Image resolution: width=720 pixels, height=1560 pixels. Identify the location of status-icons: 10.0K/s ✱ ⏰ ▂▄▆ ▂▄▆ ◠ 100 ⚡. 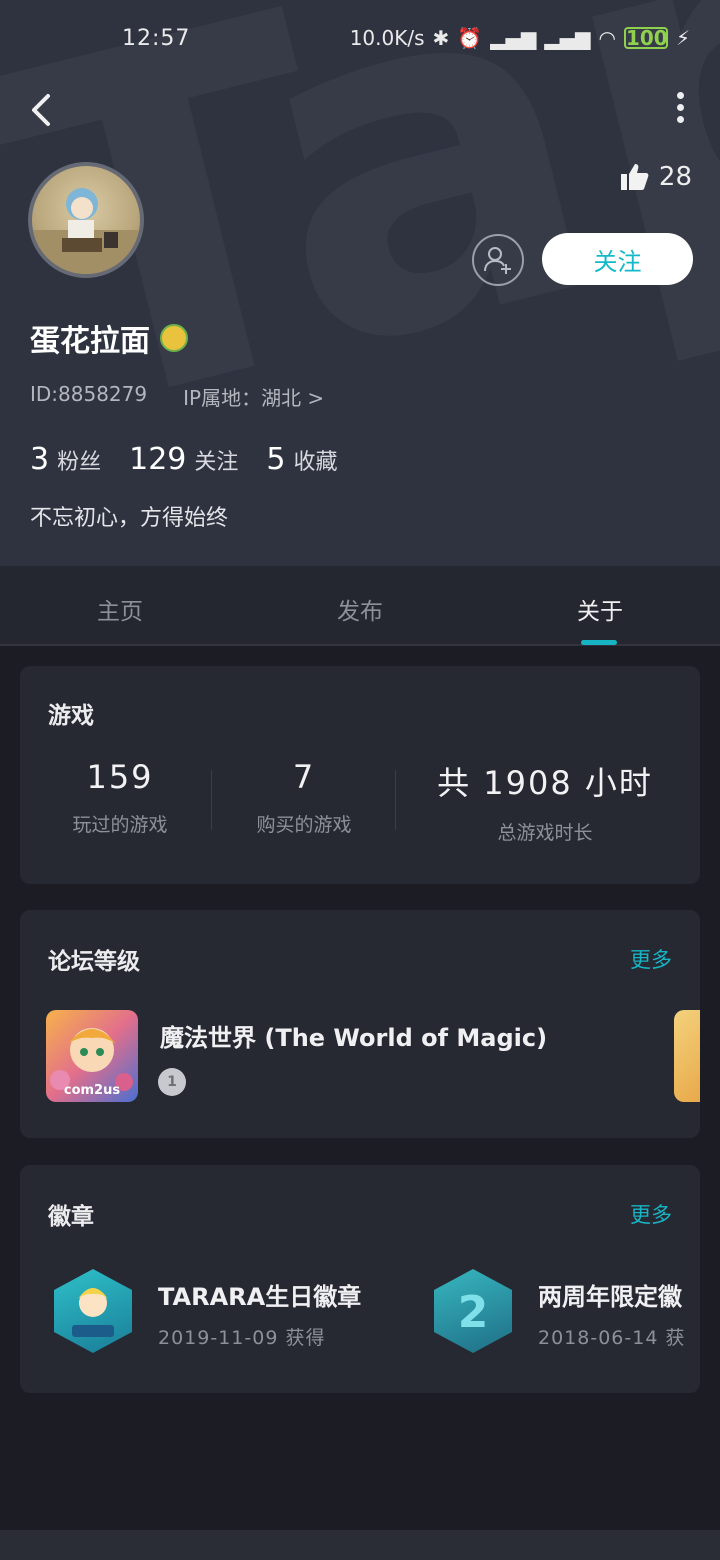
(520, 38).